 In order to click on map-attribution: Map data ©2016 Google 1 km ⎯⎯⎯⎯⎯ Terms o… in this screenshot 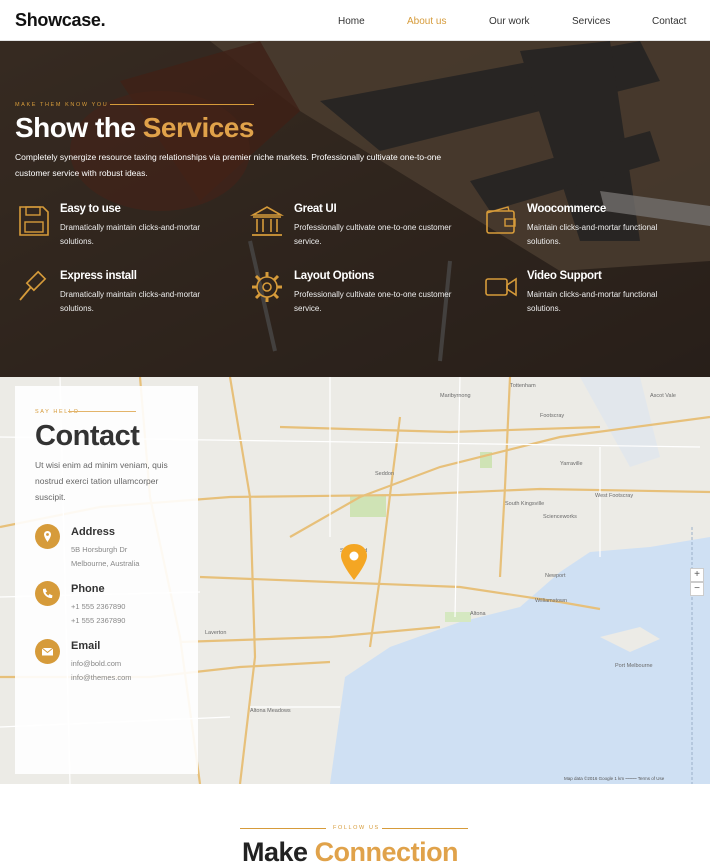, I will do `click(614, 778)`.